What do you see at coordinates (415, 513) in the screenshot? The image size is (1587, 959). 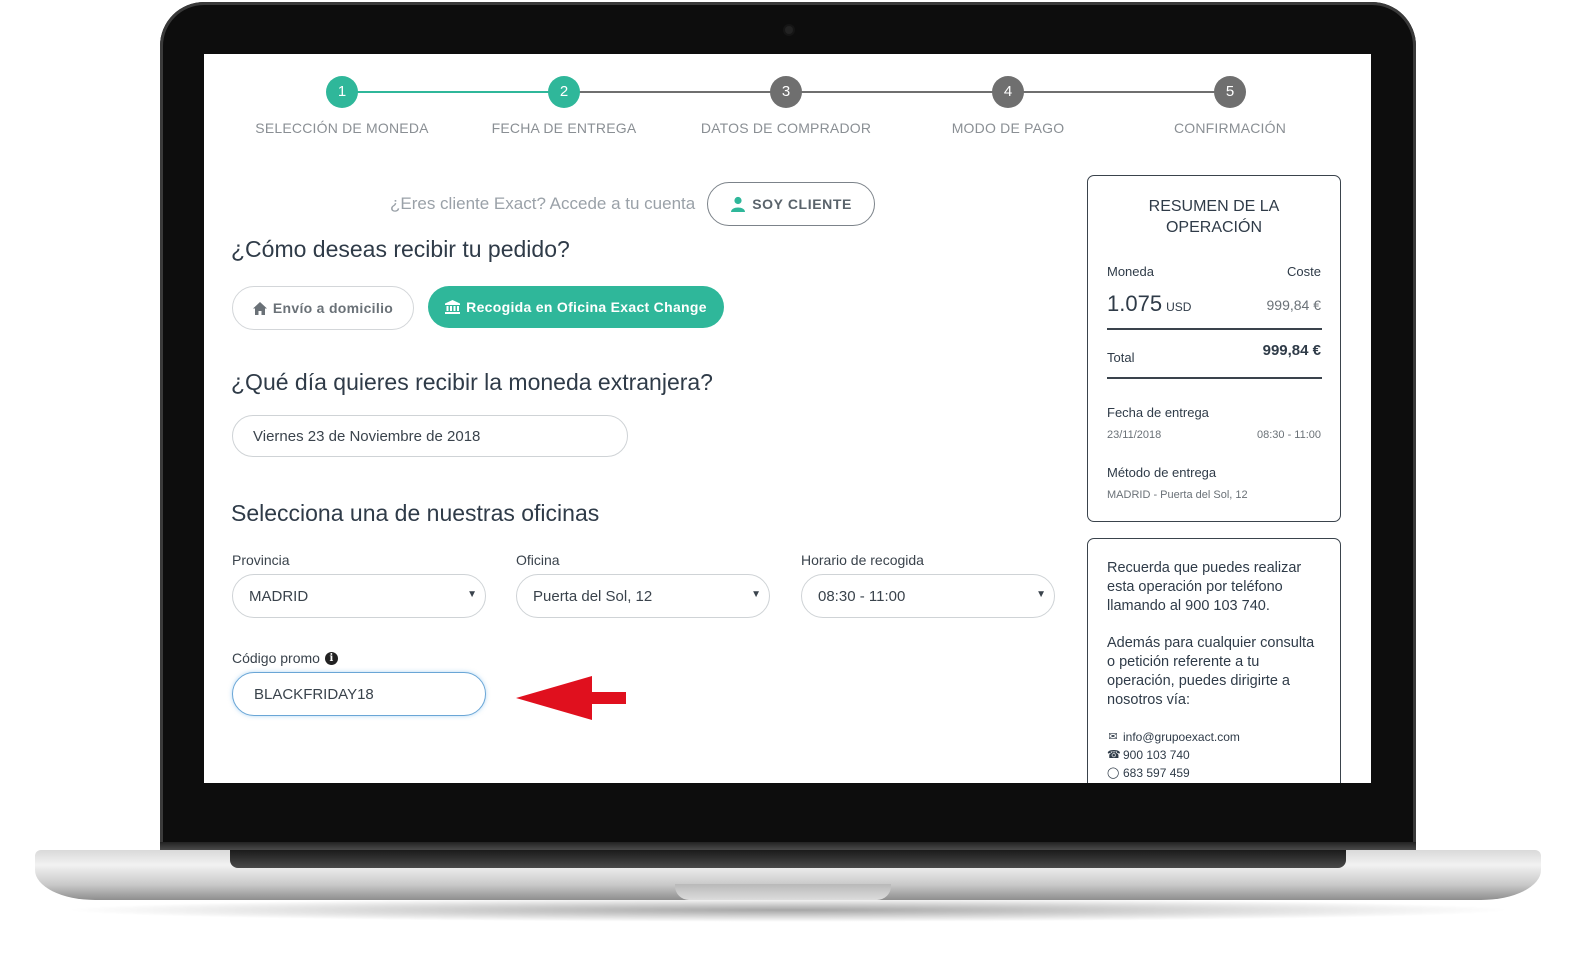 I see `offices-heading: Selecciona una de nuestras oficinas` at bounding box center [415, 513].